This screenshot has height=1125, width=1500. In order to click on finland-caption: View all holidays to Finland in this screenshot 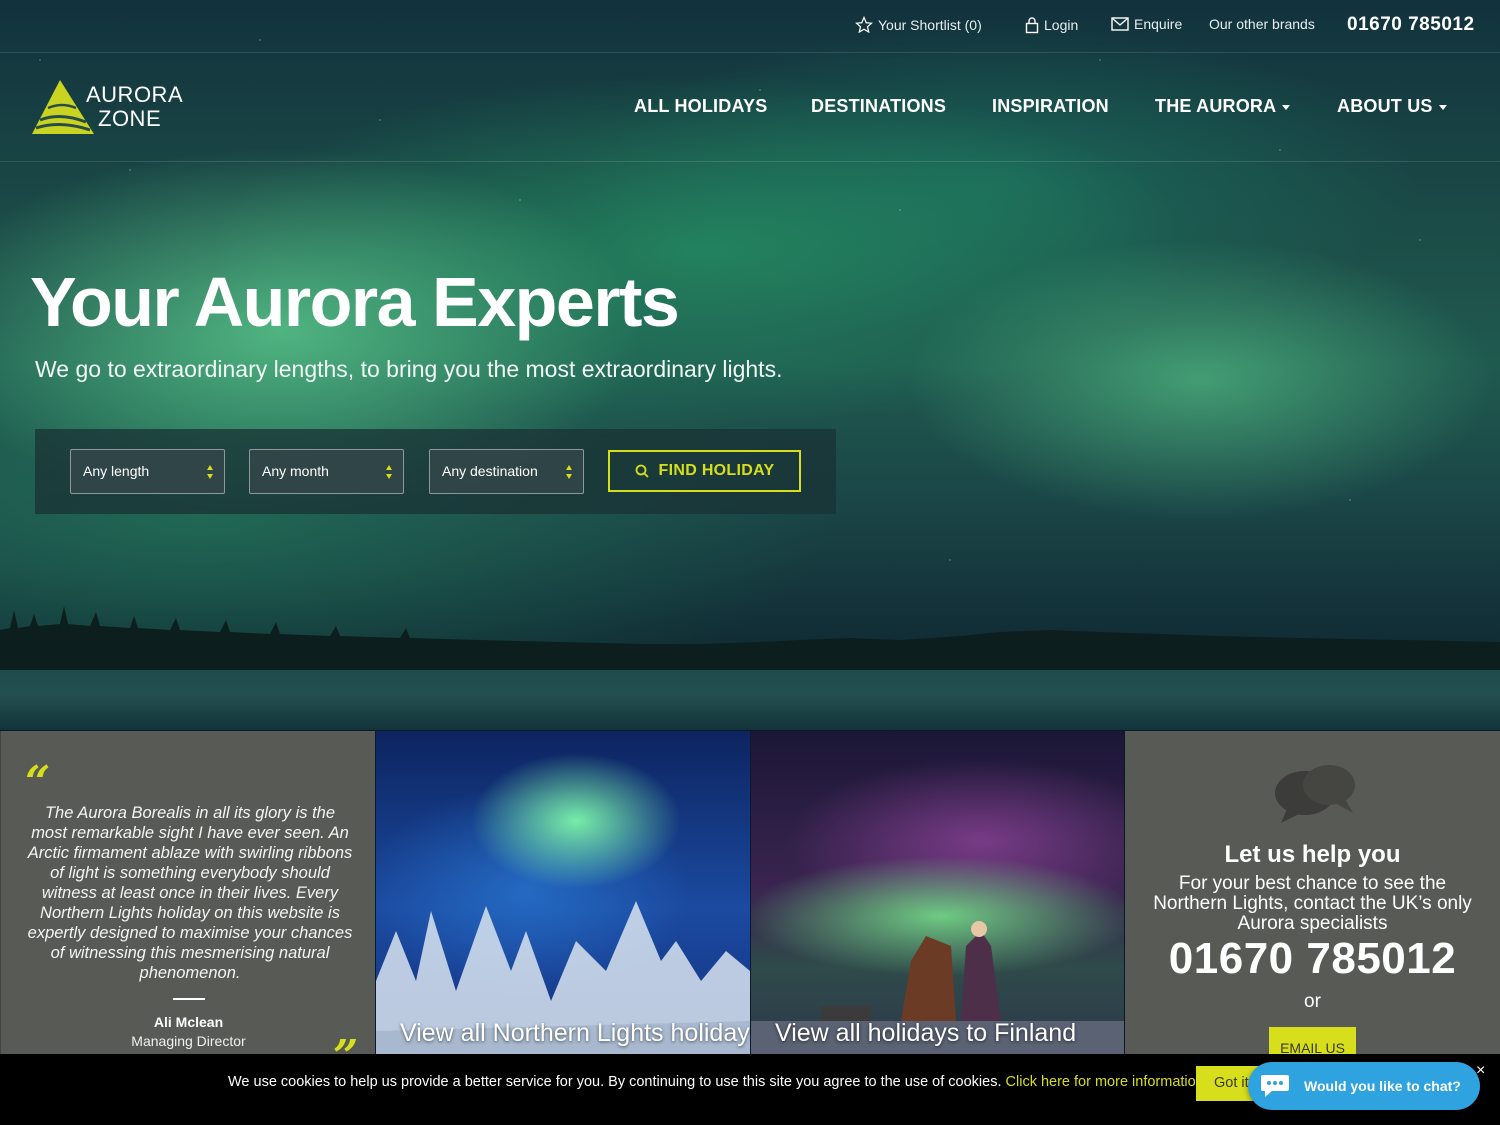, I will do `click(926, 1033)`.